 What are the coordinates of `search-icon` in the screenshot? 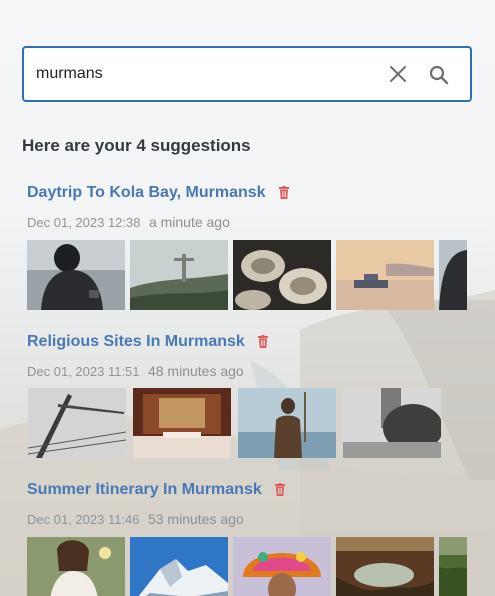 It's located at (439, 75).